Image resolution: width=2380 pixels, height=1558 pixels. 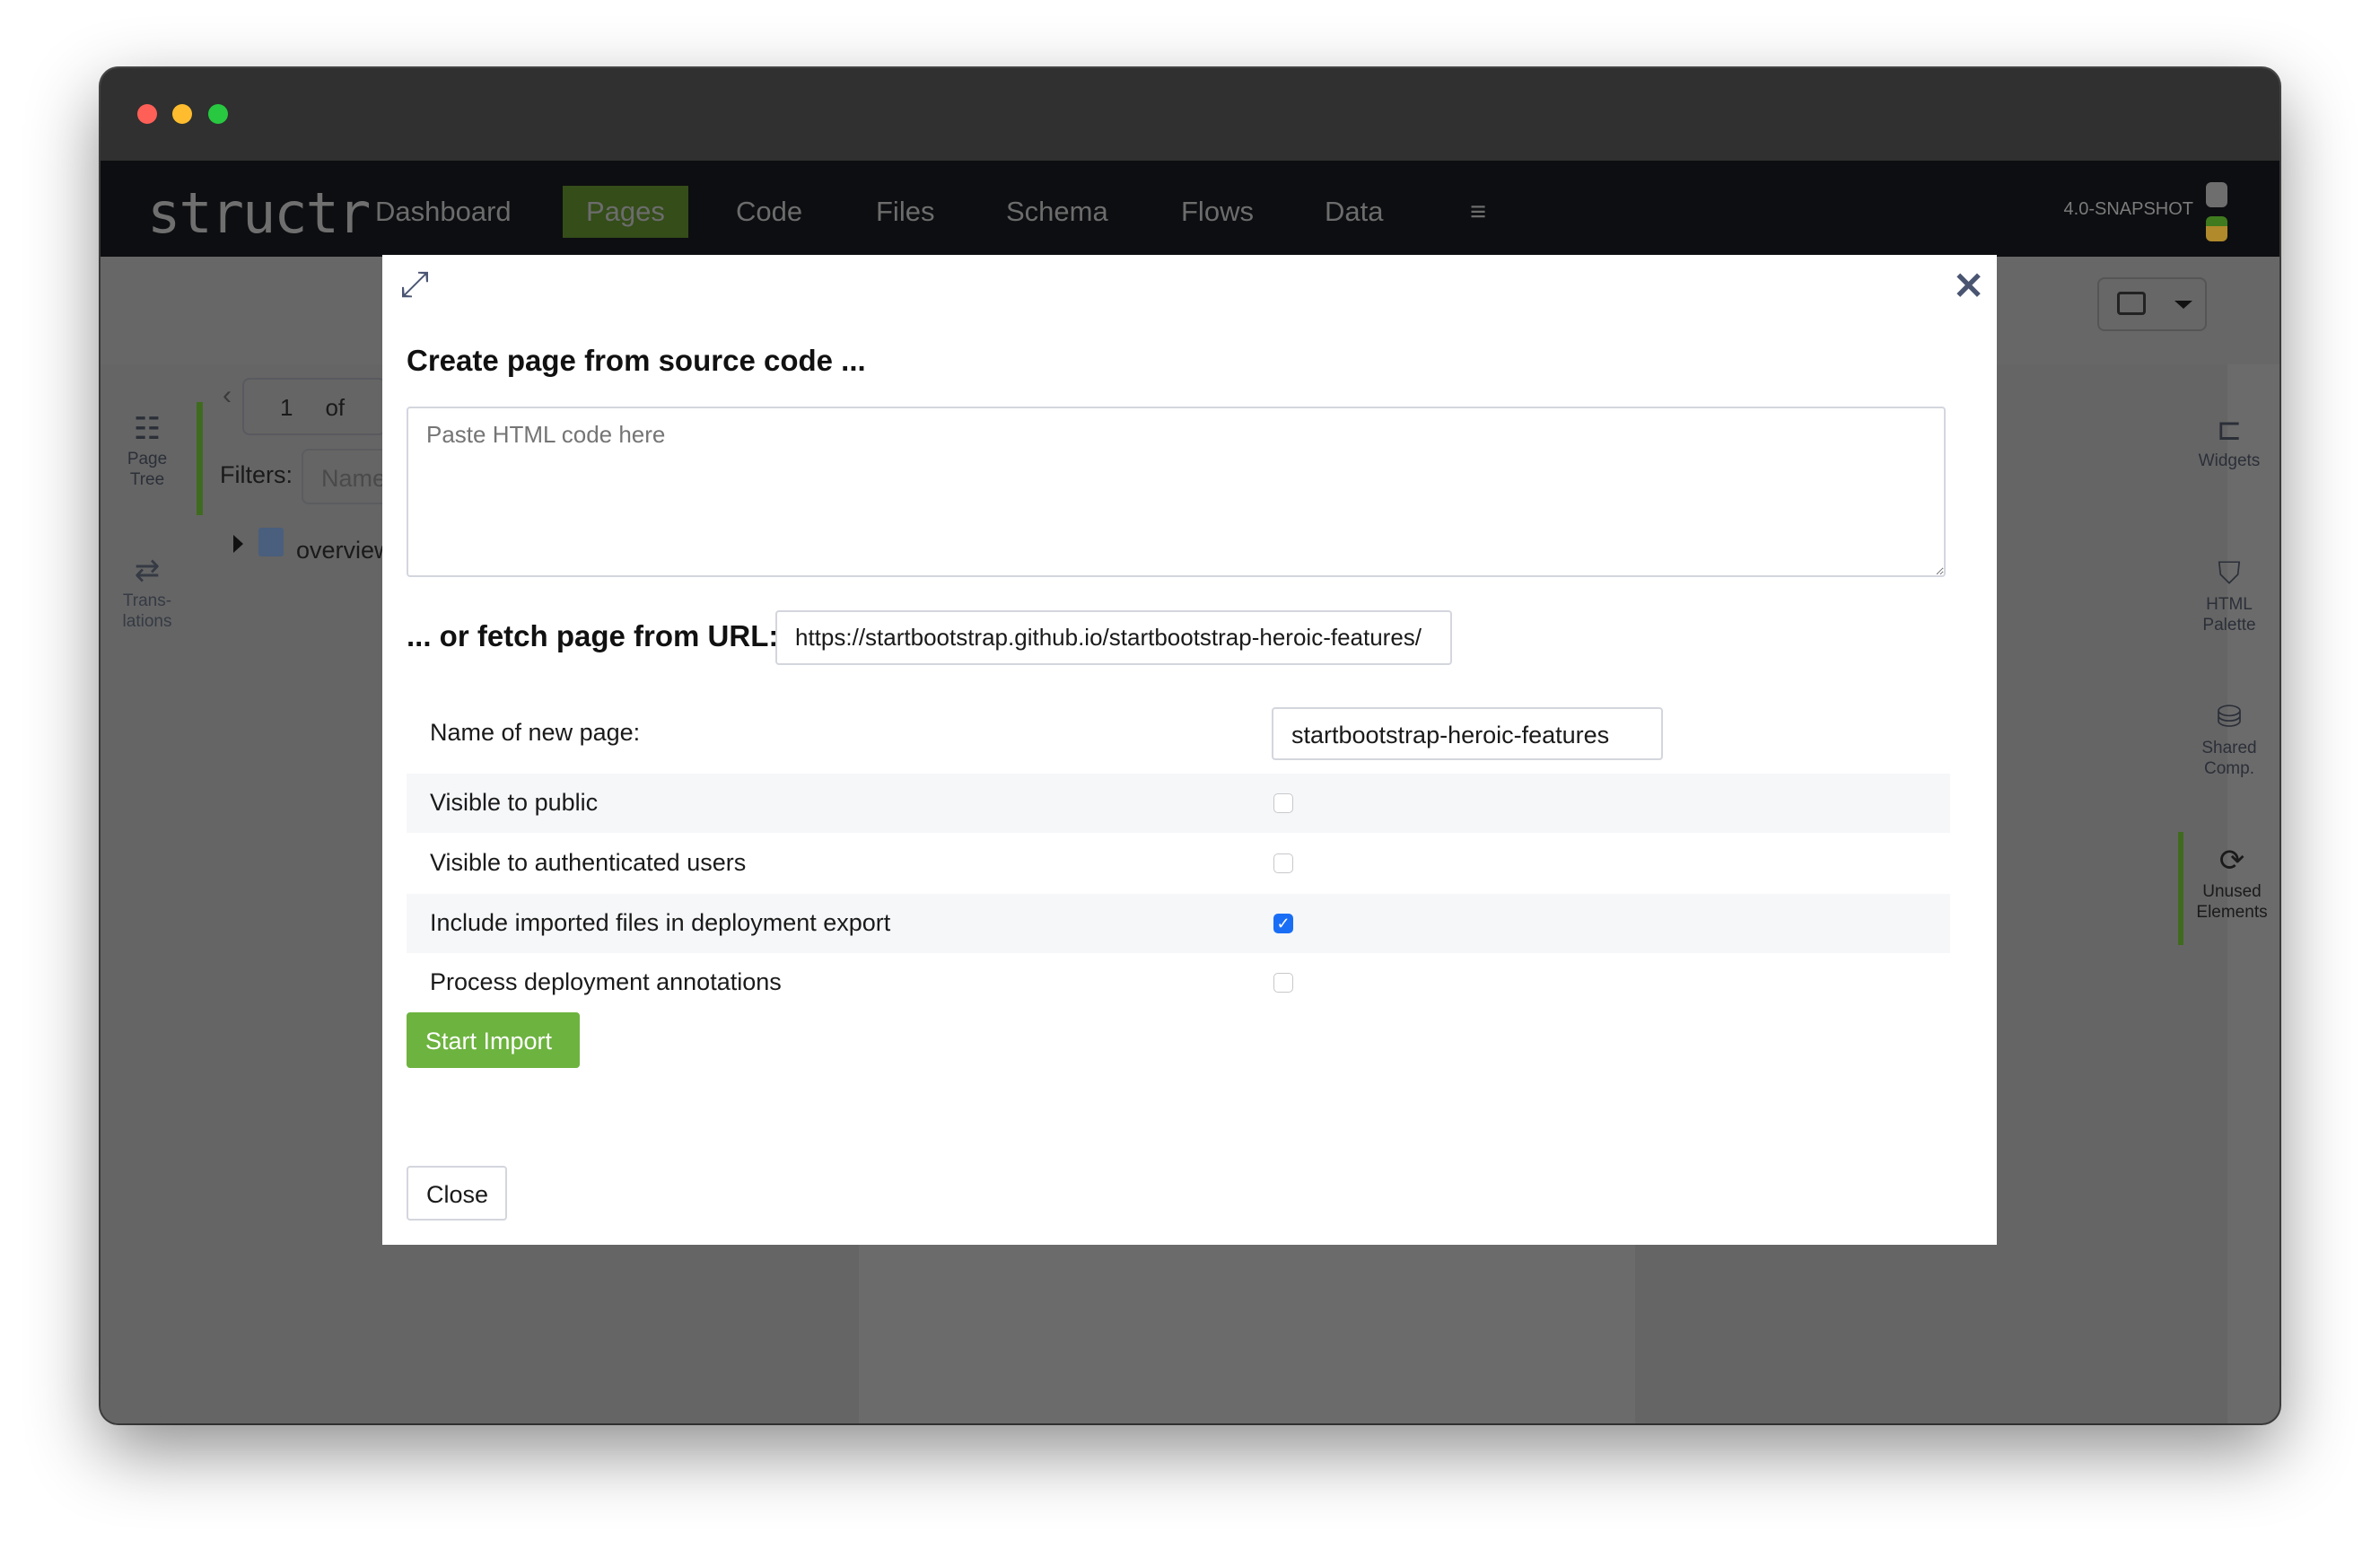 What do you see at coordinates (147, 429) in the screenshot?
I see `page-tree-icon: ☷` at bounding box center [147, 429].